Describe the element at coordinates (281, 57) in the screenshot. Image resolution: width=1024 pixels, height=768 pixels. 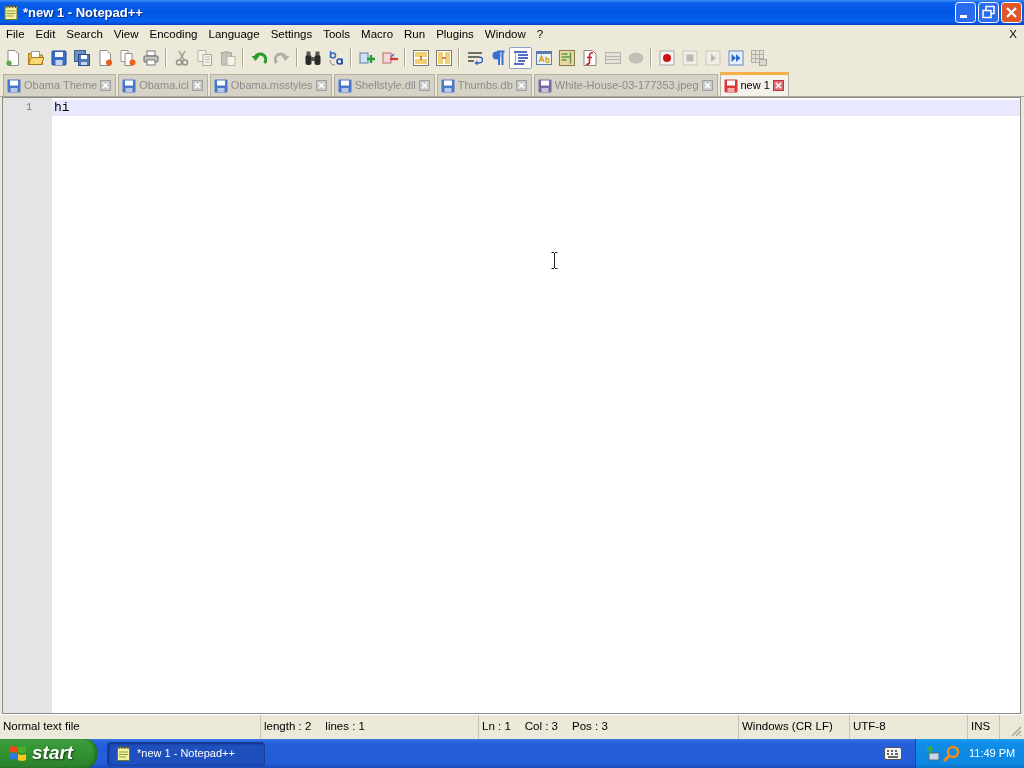
I see `redo-arrow-icon` at that location.